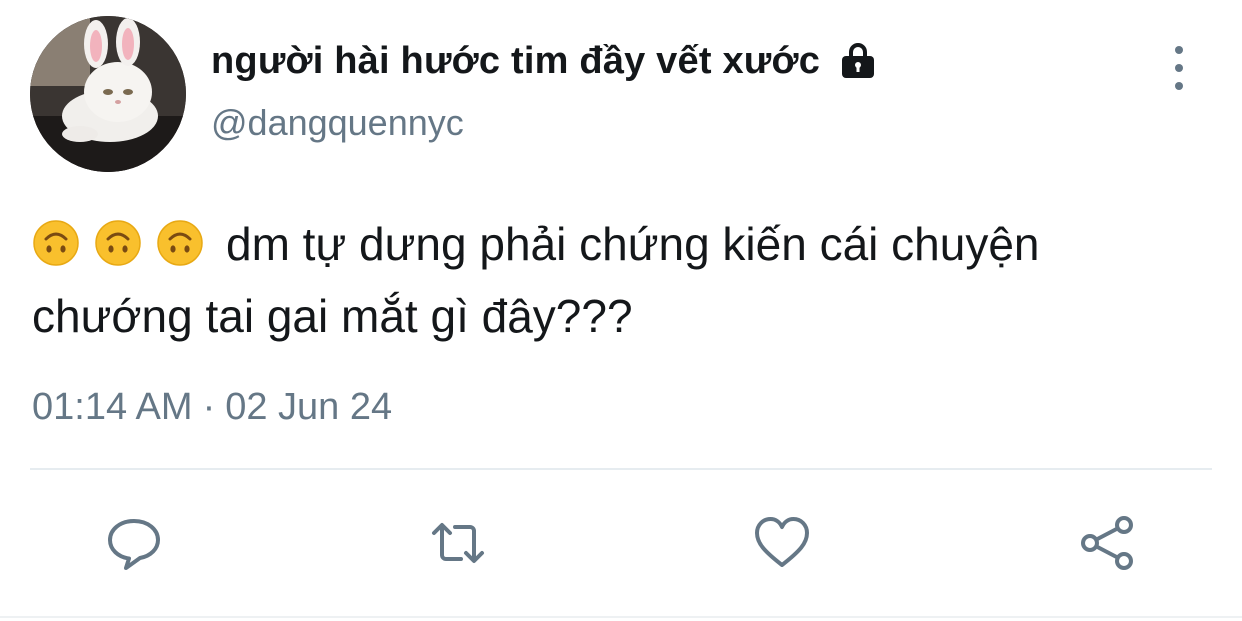  I want to click on avatar, so click(108, 94).